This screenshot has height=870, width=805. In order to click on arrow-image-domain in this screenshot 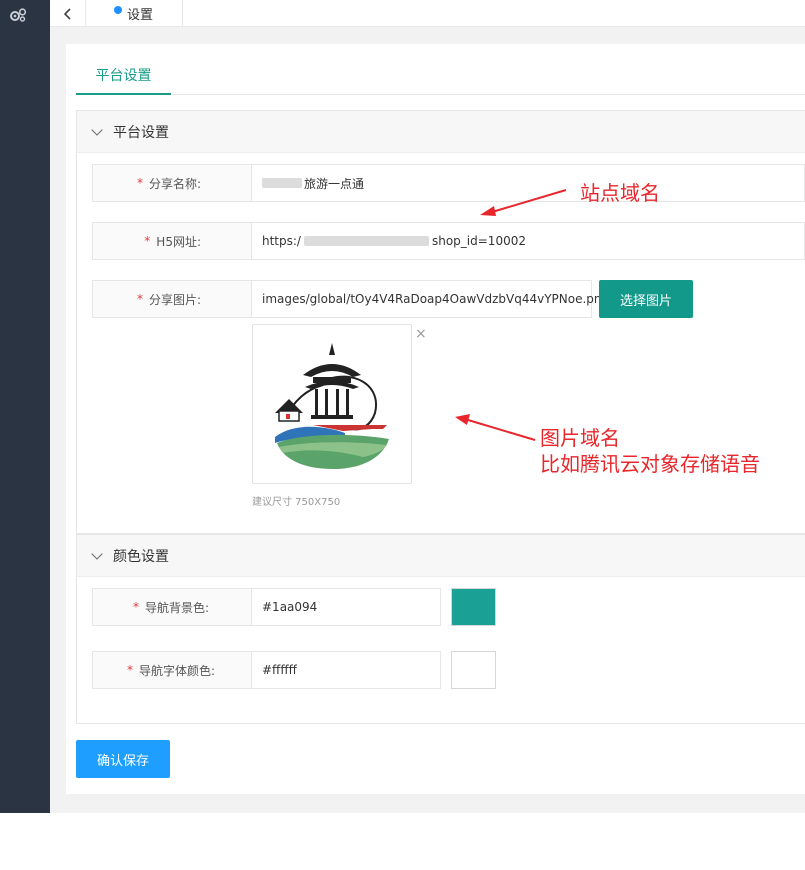, I will do `click(495, 427)`.